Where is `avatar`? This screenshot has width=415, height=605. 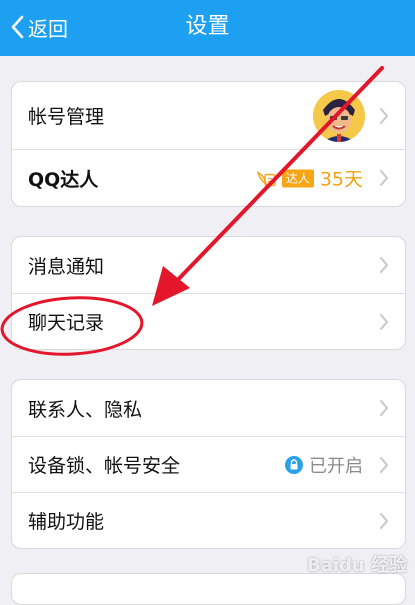
avatar is located at coordinates (339, 115).